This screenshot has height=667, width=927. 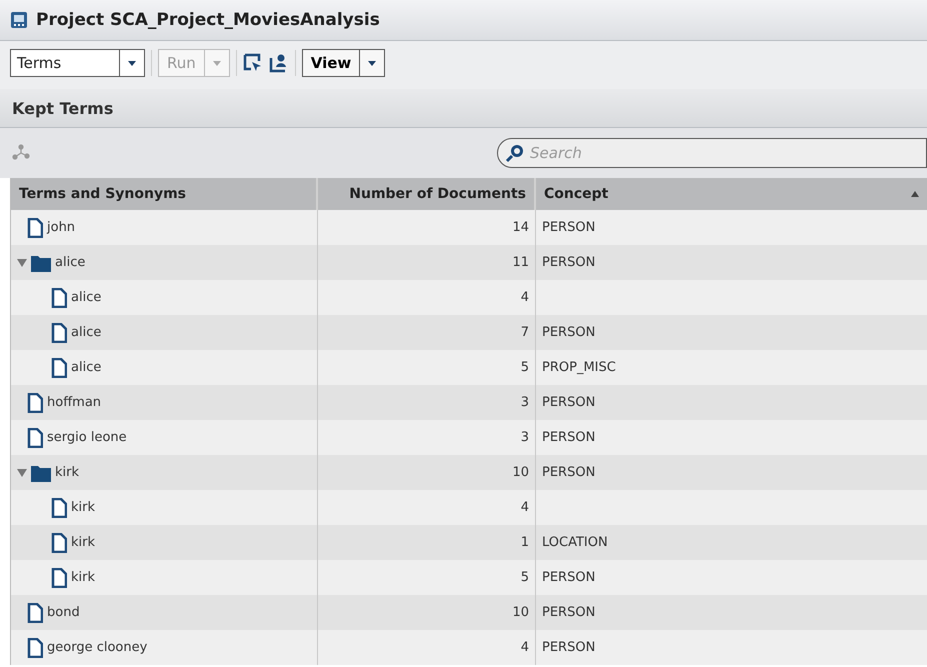 What do you see at coordinates (21, 153) in the screenshot?
I see `network-icon` at bounding box center [21, 153].